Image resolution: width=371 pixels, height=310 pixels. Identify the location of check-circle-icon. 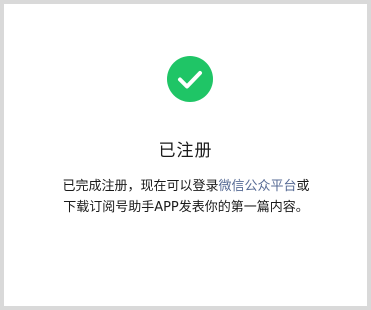
(190, 79).